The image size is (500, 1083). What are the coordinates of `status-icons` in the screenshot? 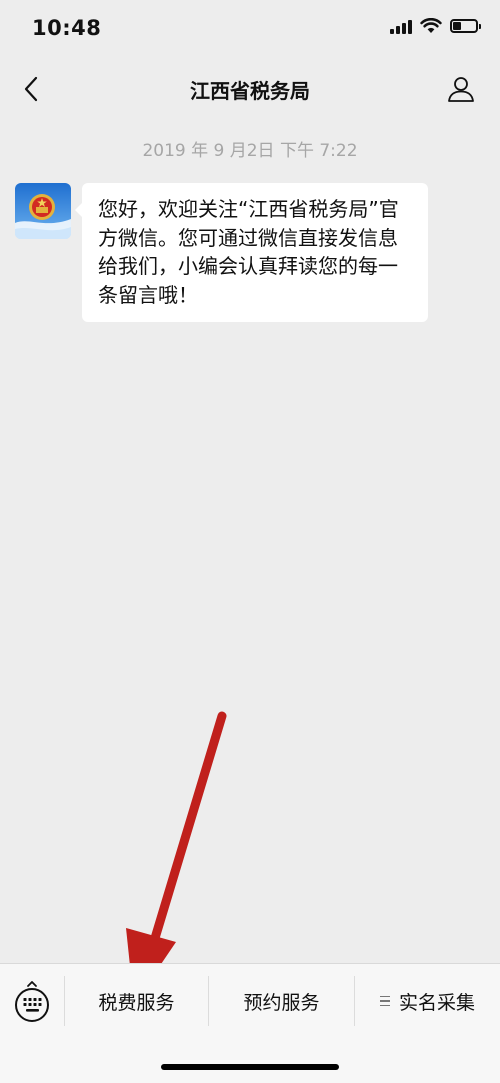 It's located at (435, 26).